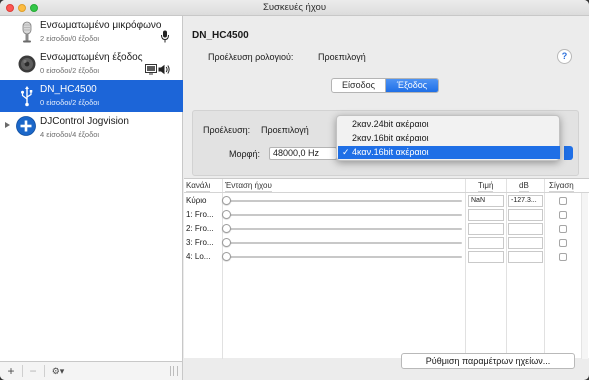  I want to click on format-option-label: 2καν.16bit ακέραιοι, so click(390, 138).